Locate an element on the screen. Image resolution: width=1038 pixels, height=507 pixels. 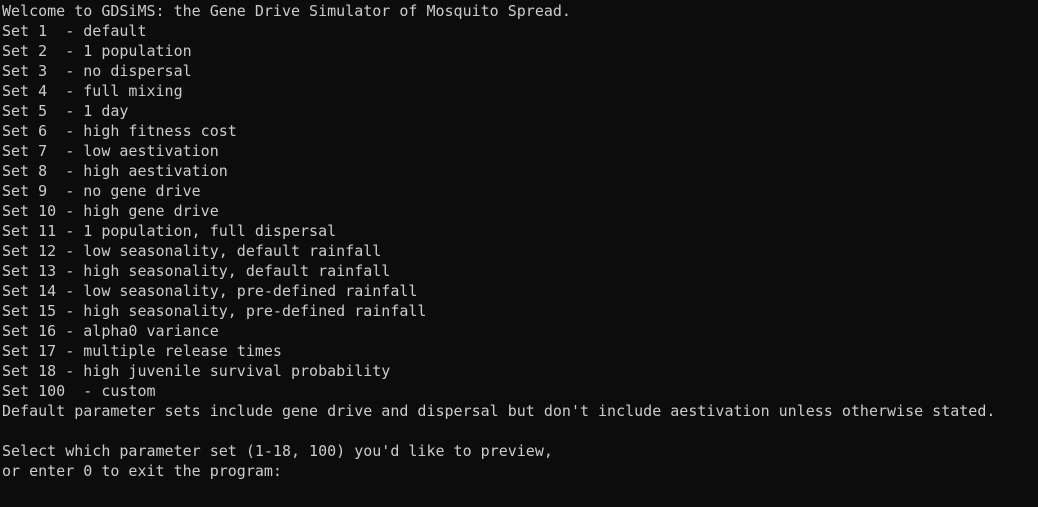
option-set-17: Set 17 - multiple release times is located at coordinates (142, 351).